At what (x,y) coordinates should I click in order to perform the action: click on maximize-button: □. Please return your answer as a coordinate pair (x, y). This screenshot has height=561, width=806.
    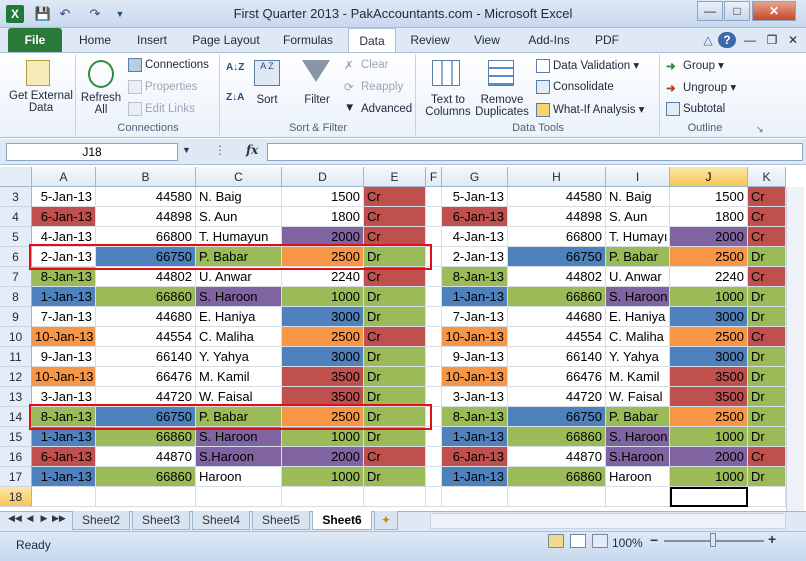
    Looking at the image, I should click on (737, 11).